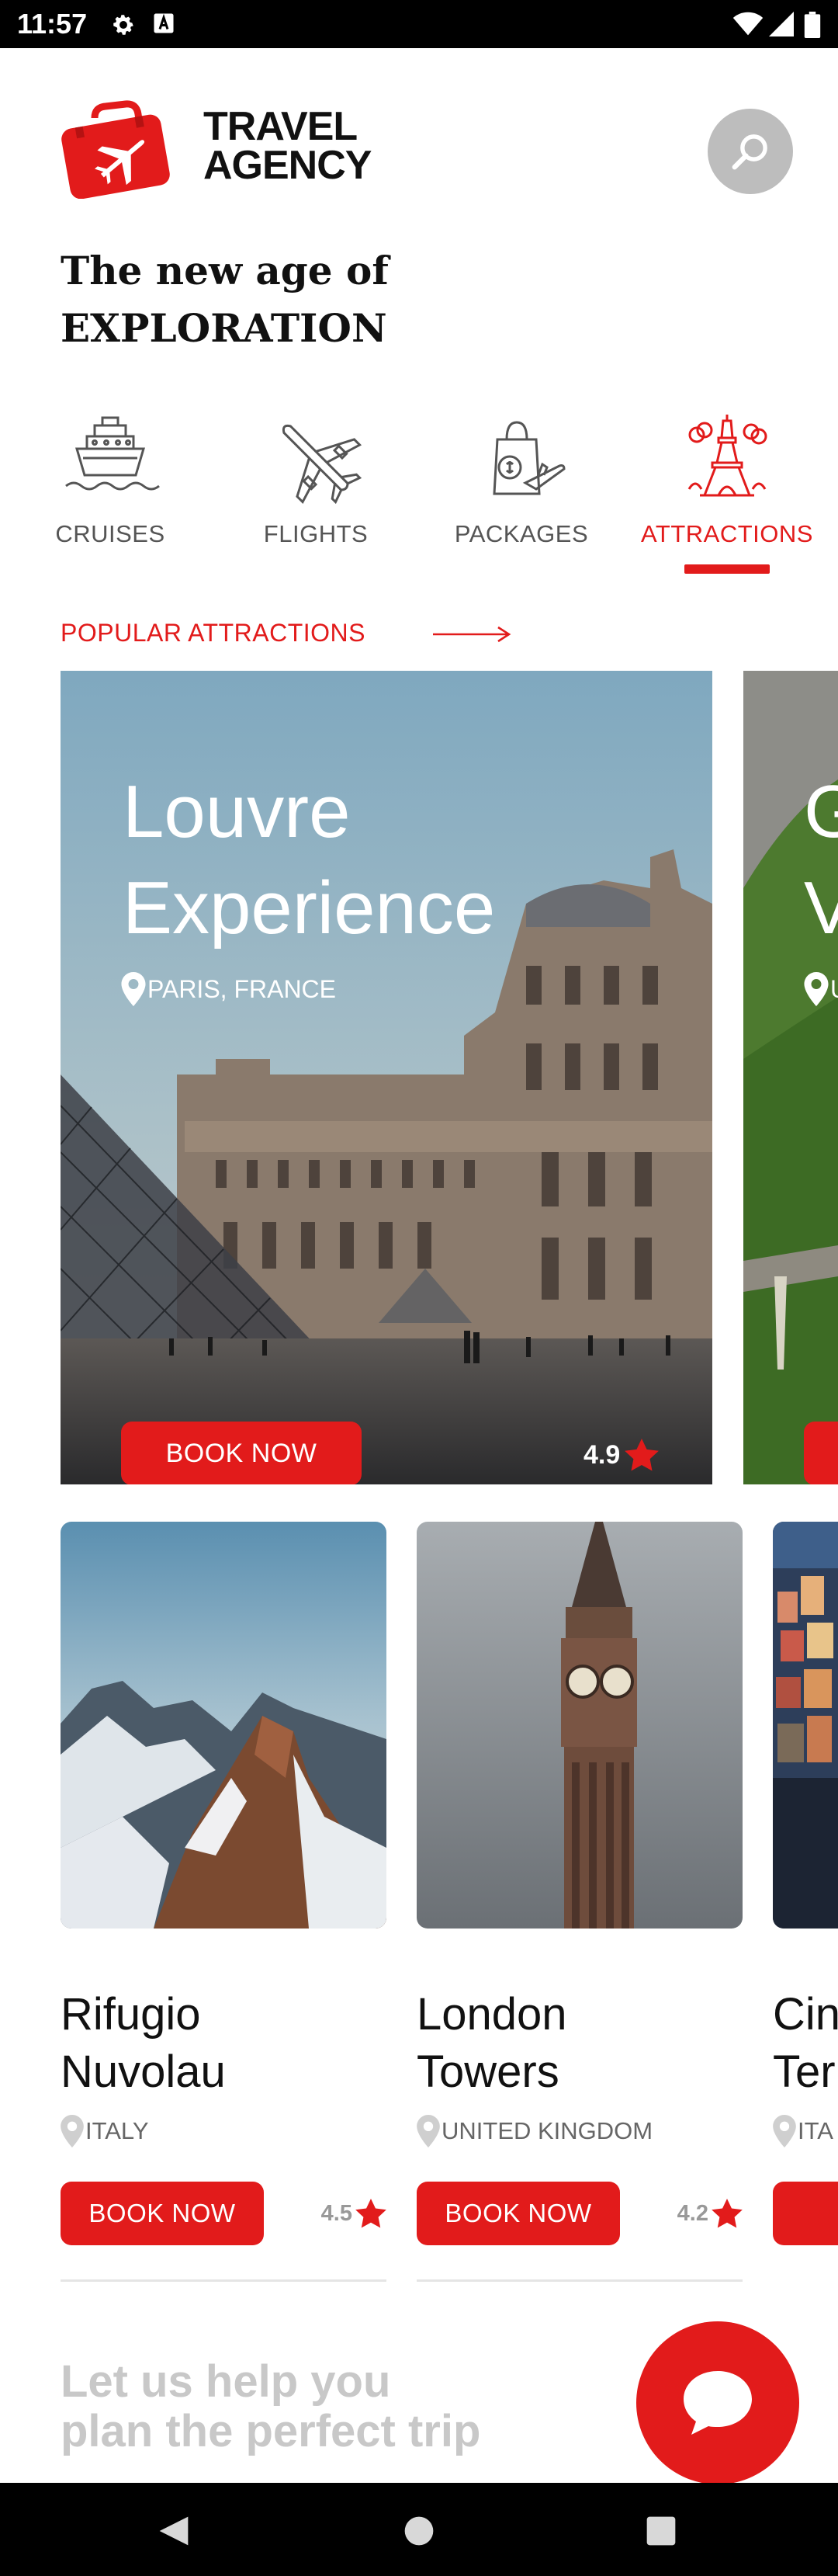  I want to click on hero-title: Louvre Experience, so click(417, 860).